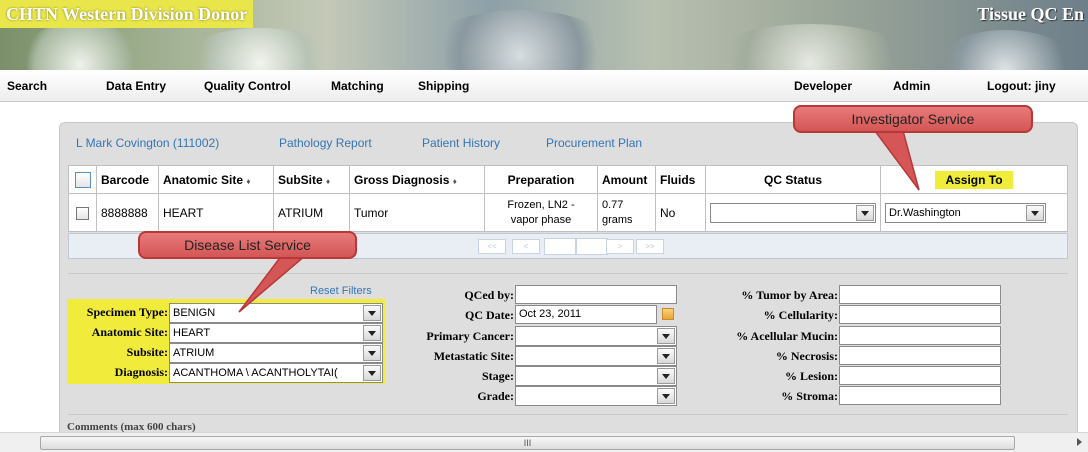 The image size is (1088, 452). I want to click on col-amount: Amount, so click(626, 179).